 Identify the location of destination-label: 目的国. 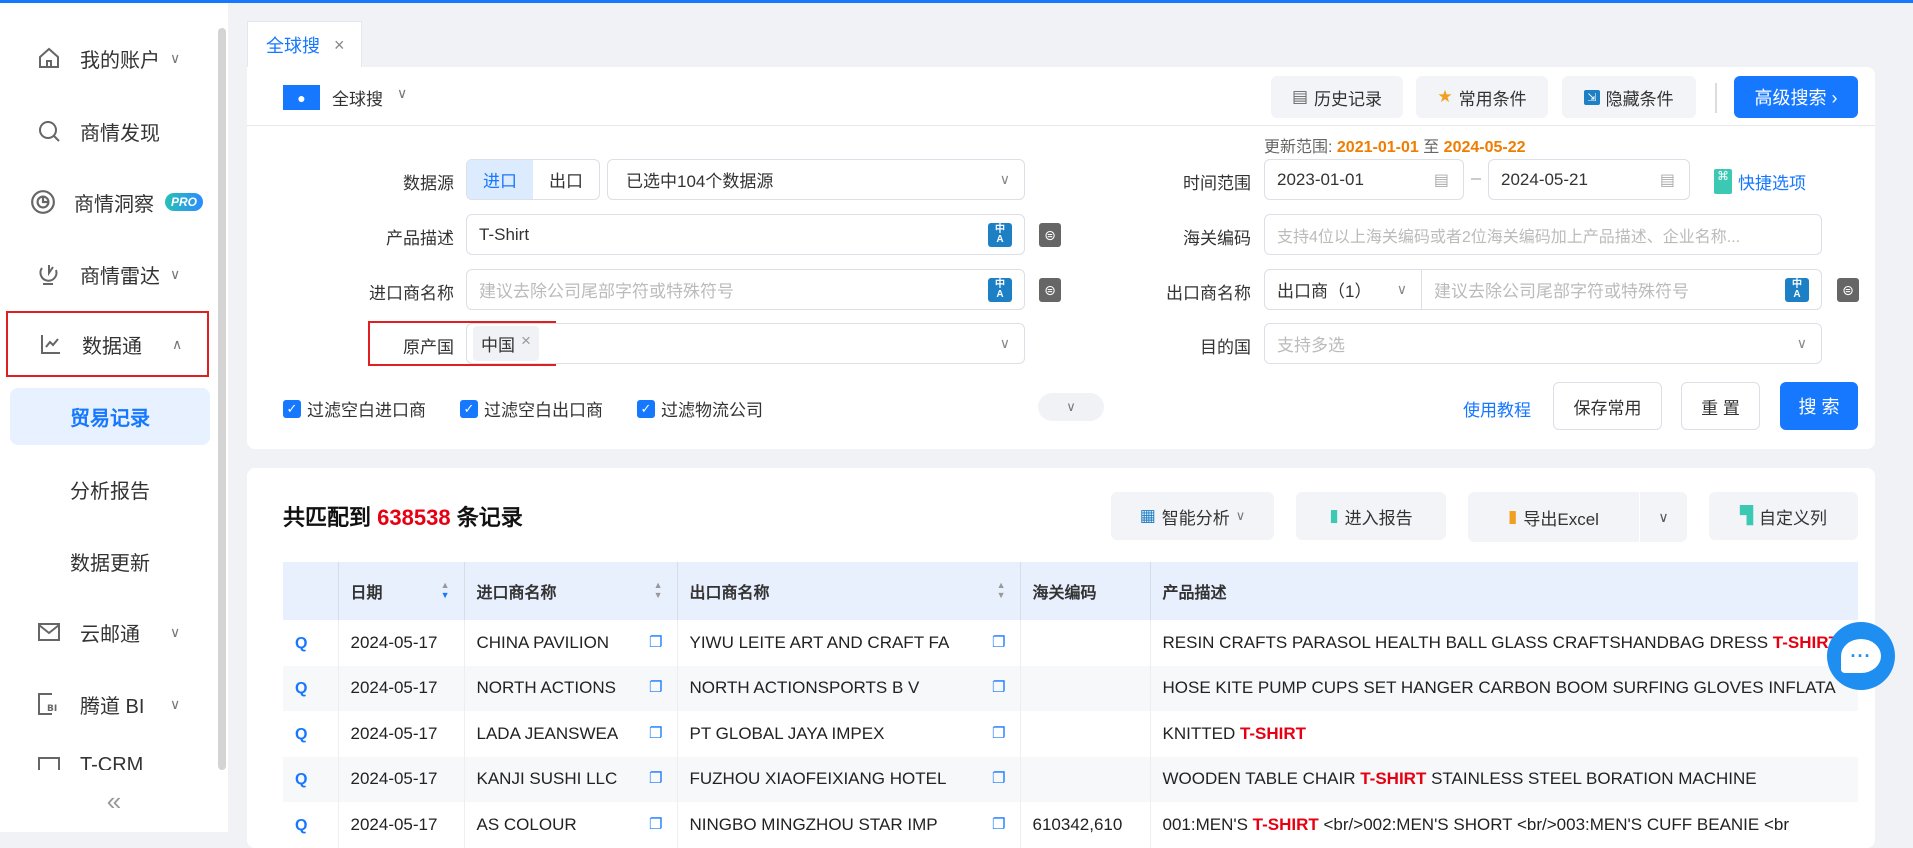
(1225, 347).